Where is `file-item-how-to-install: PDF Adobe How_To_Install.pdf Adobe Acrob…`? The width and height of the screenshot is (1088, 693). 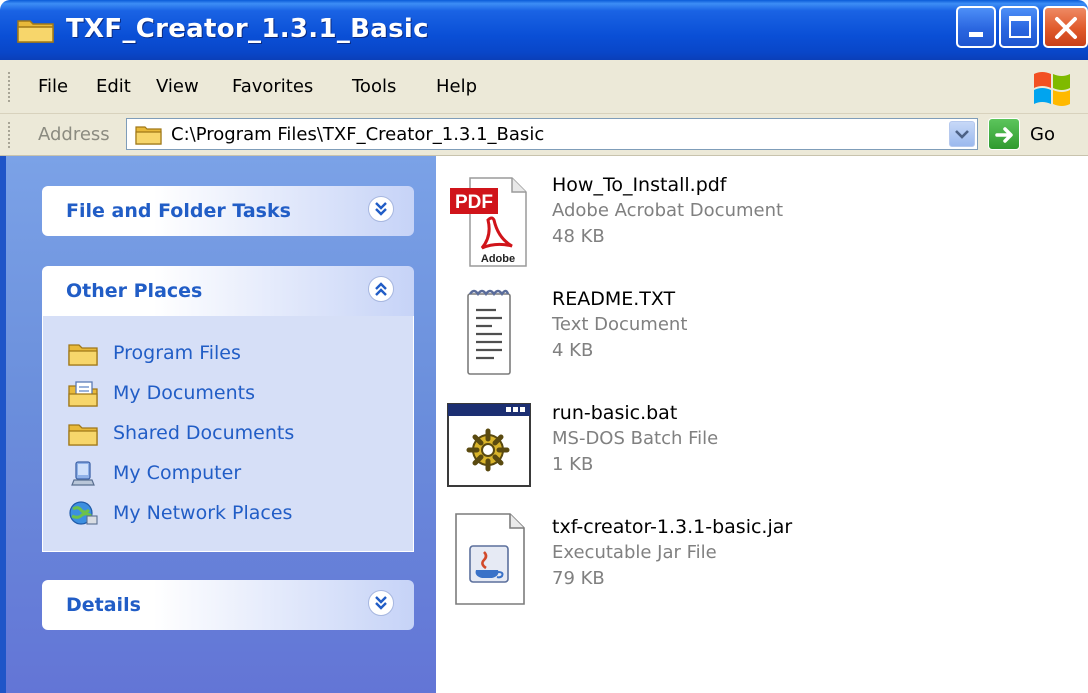
file-item-how-to-install: PDF Adobe How_To_Install.pdf Adobe Acrob… is located at coordinates (754, 223).